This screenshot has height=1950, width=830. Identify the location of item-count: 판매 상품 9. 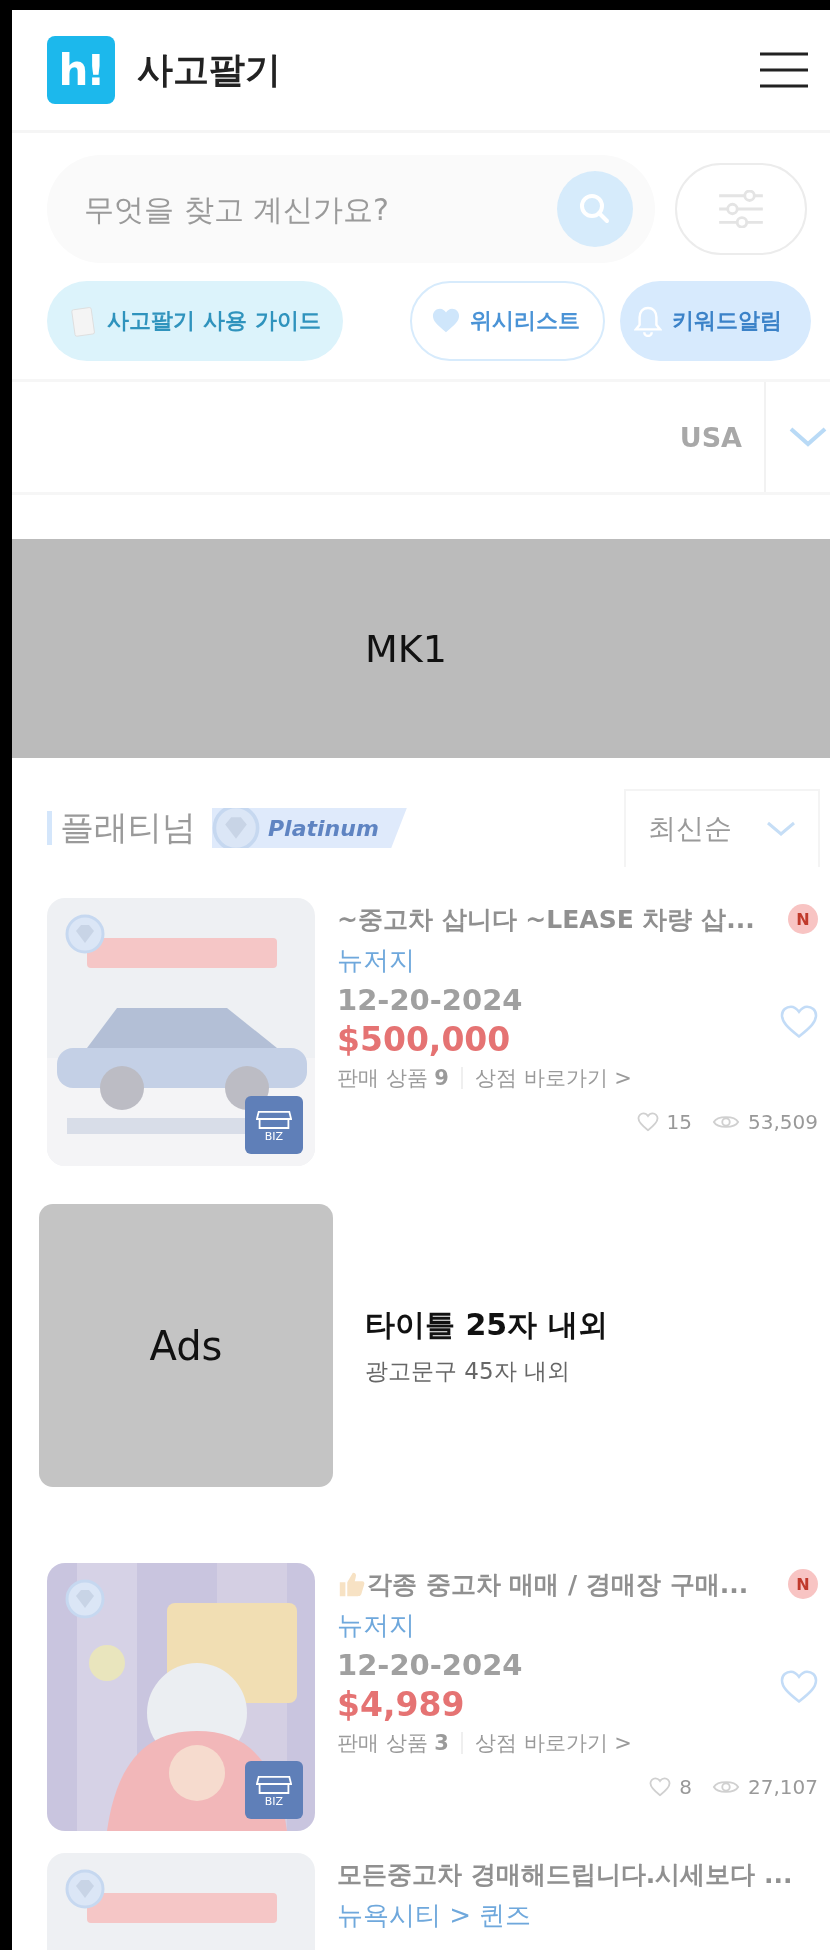
(393, 1078).